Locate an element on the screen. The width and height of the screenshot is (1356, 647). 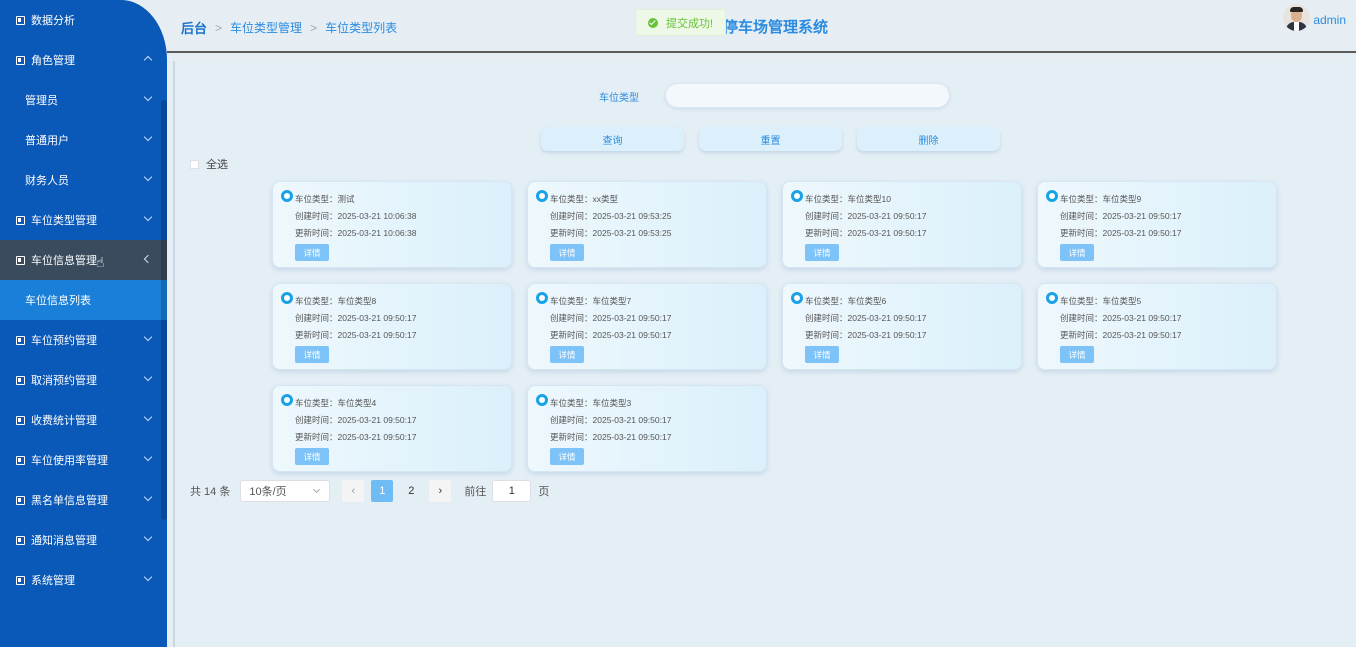
card-type-value: 车位类型9 is located at coordinates (1122, 199).